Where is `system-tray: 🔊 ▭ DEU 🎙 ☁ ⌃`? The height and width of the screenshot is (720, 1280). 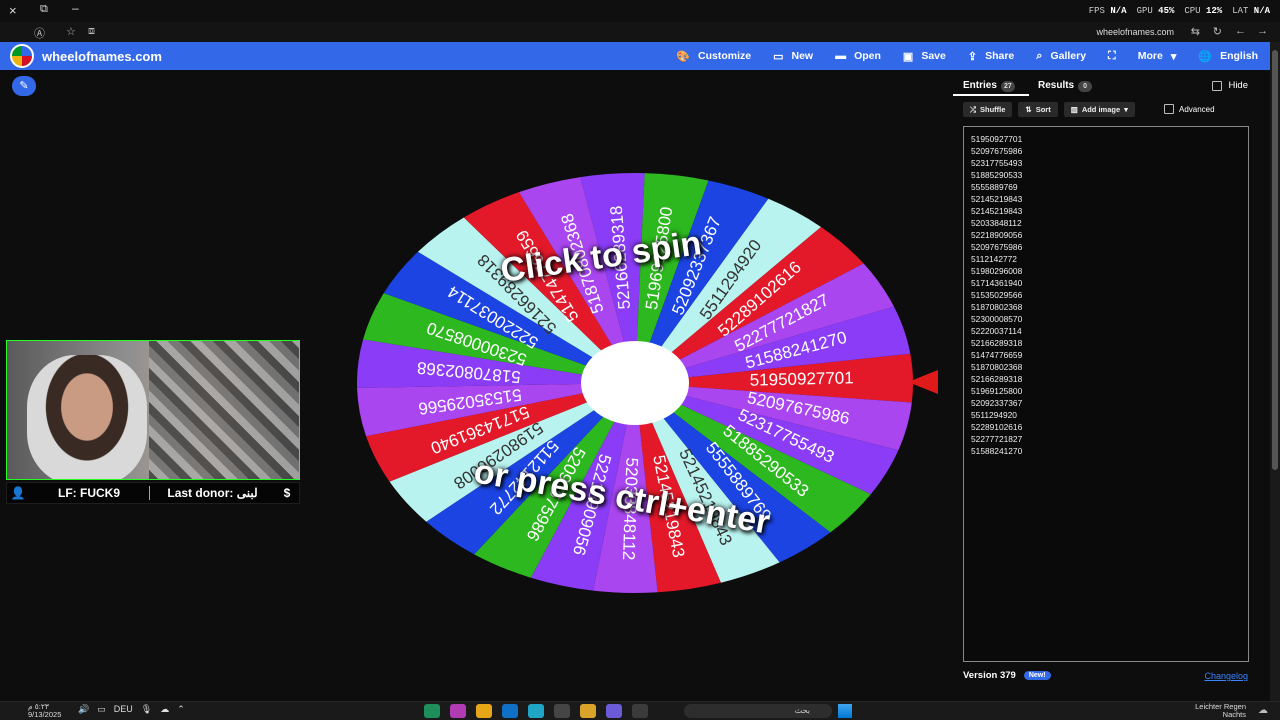 system-tray: 🔊 ▭ DEU 🎙 ☁ ⌃ is located at coordinates (131, 709).